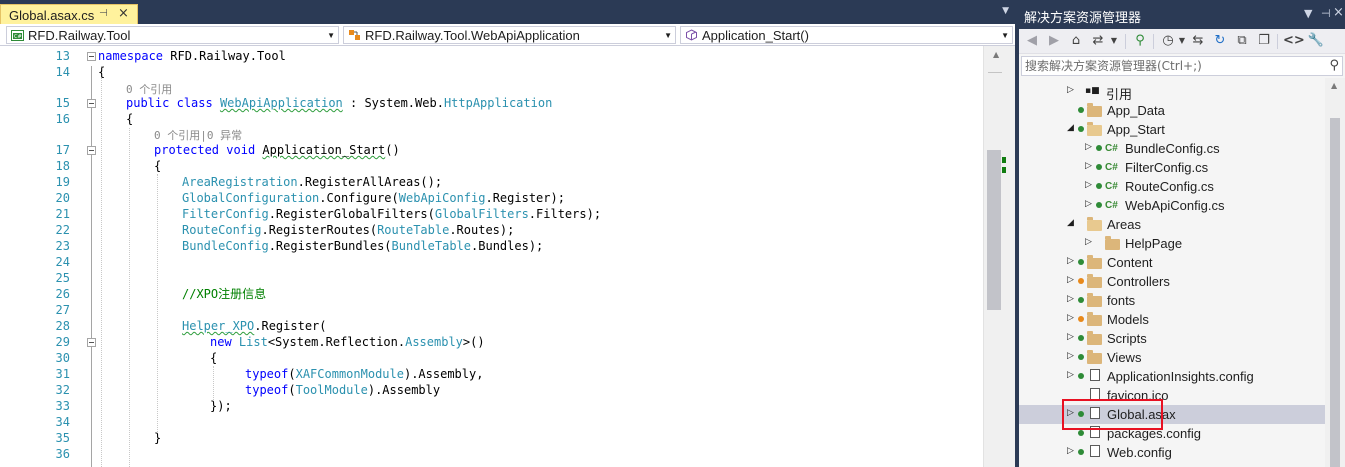  What do you see at coordinates (1130, 262) in the screenshot?
I see `tree-item-label: Content` at bounding box center [1130, 262].